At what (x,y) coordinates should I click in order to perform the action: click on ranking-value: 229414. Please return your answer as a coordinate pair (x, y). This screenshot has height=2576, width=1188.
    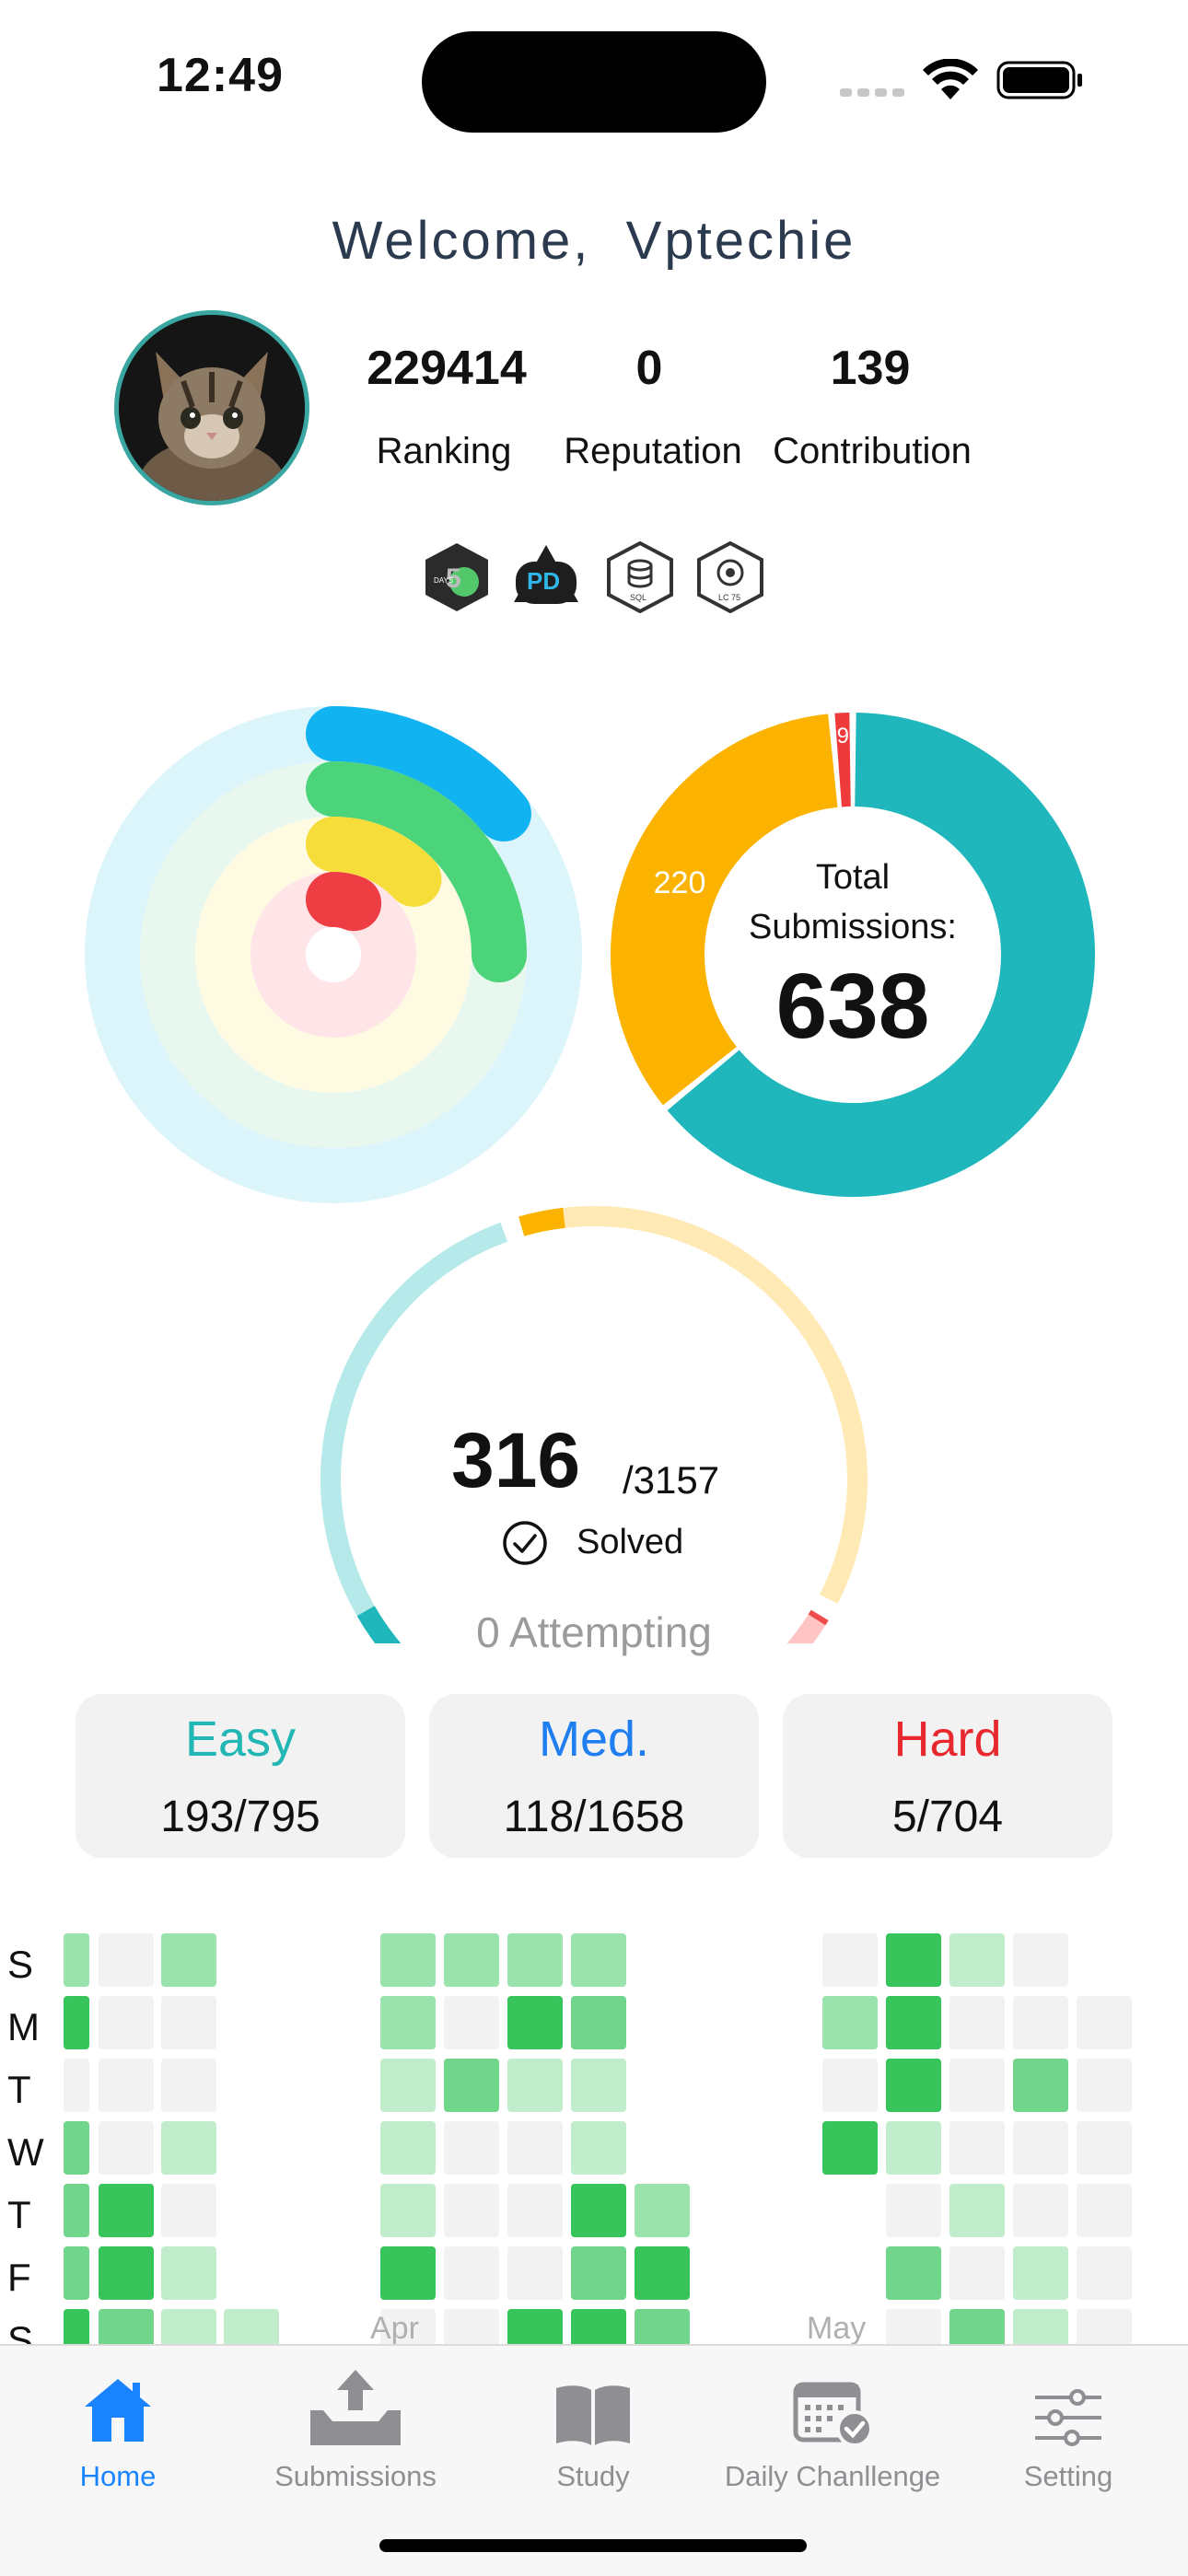
    Looking at the image, I should click on (447, 368).